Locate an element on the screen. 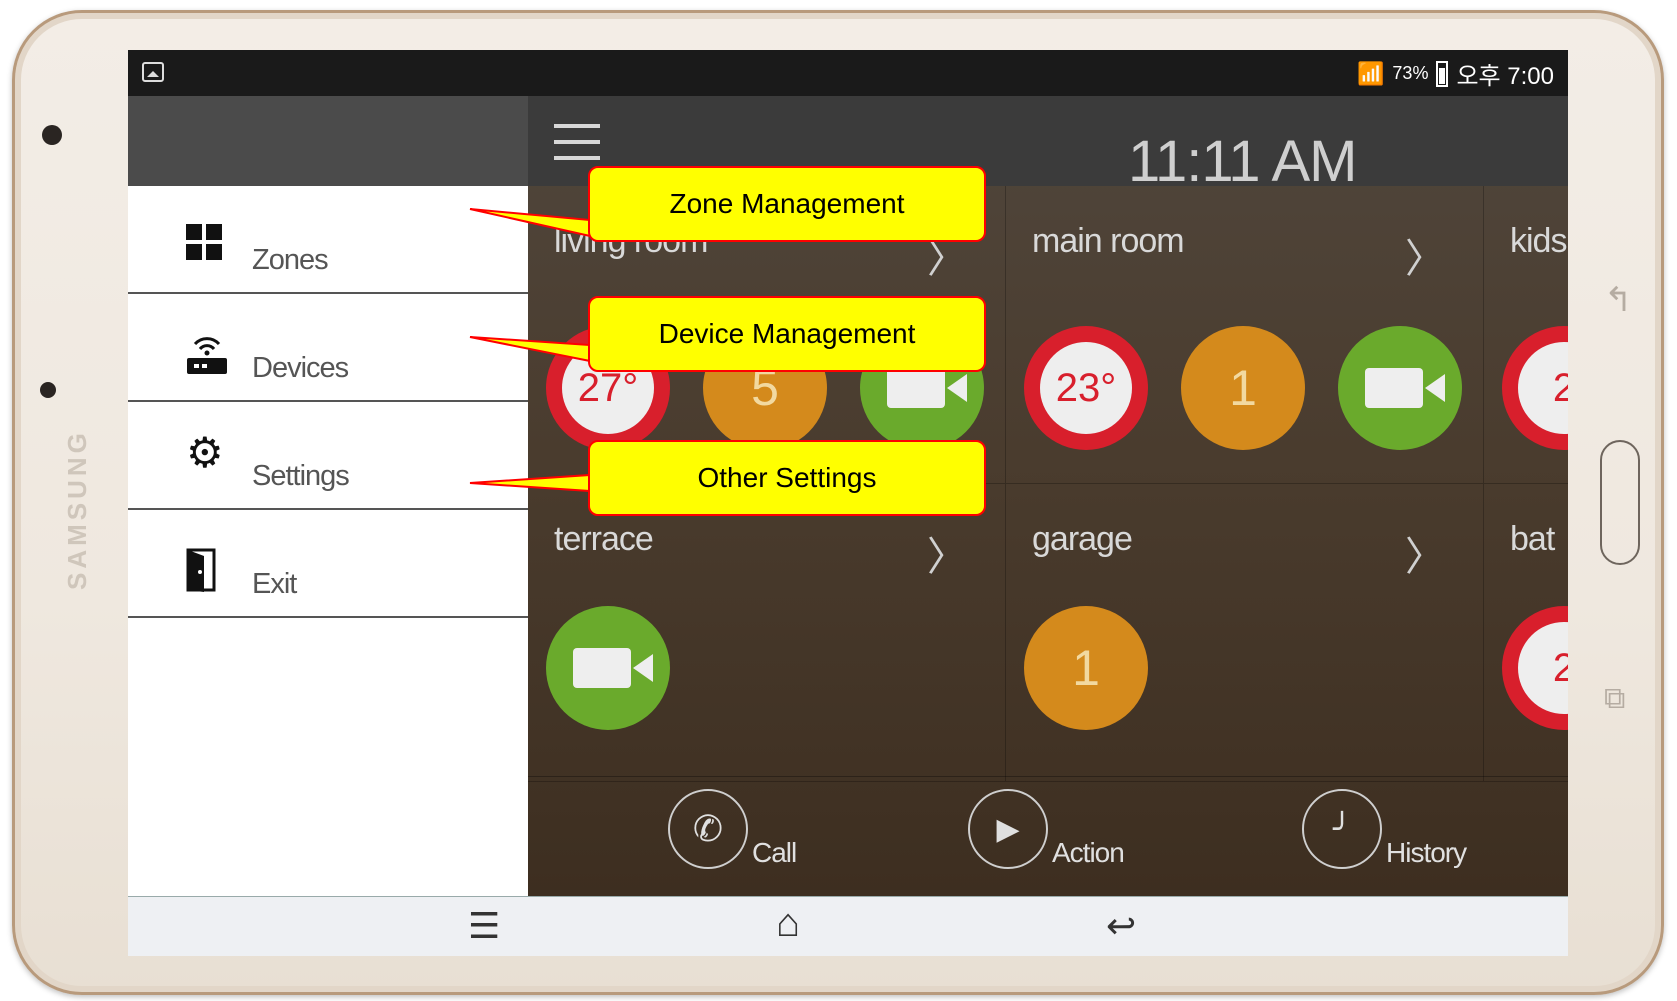 The image size is (1677, 1001). callout-text: Device Management is located at coordinates (787, 333).